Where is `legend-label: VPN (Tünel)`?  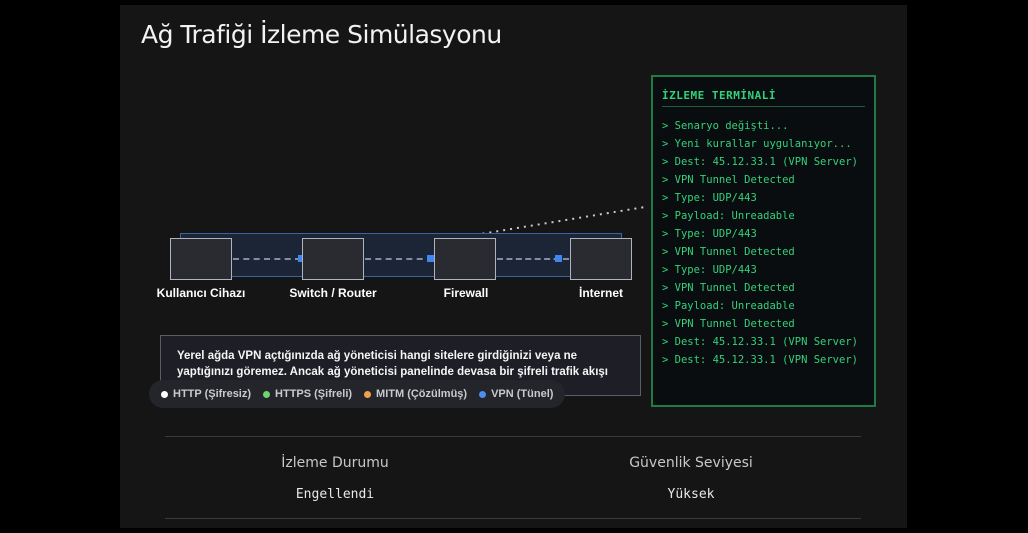
legend-label: VPN (Tünel) is located at coordinates (522, 394).